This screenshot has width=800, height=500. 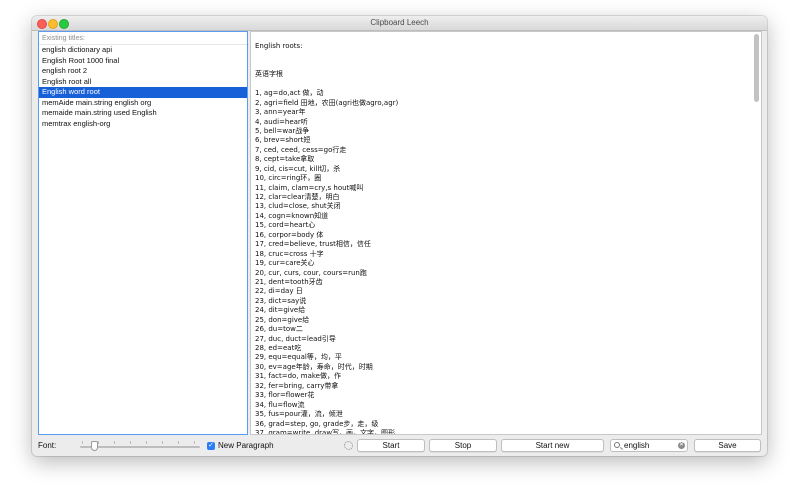 I want to click on stop-button: Stop, so click(x=463, y=445).